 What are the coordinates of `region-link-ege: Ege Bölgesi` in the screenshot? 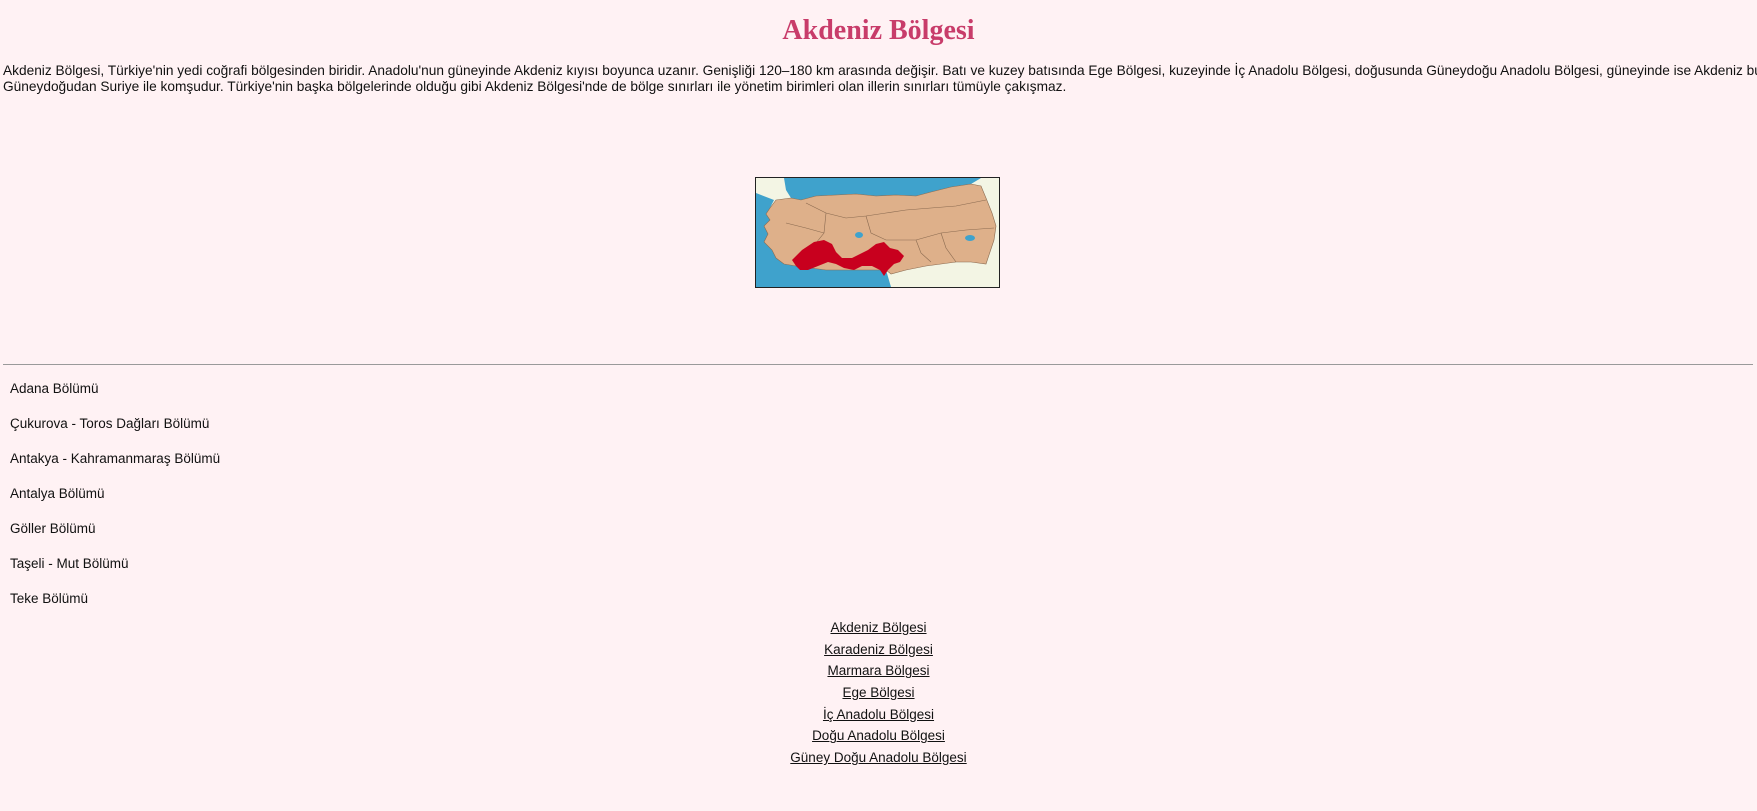 It's located at (878, 692).